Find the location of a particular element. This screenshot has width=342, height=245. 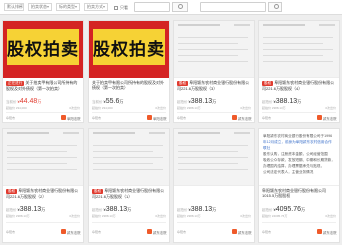

search-input is located at coordinates (152, 7).